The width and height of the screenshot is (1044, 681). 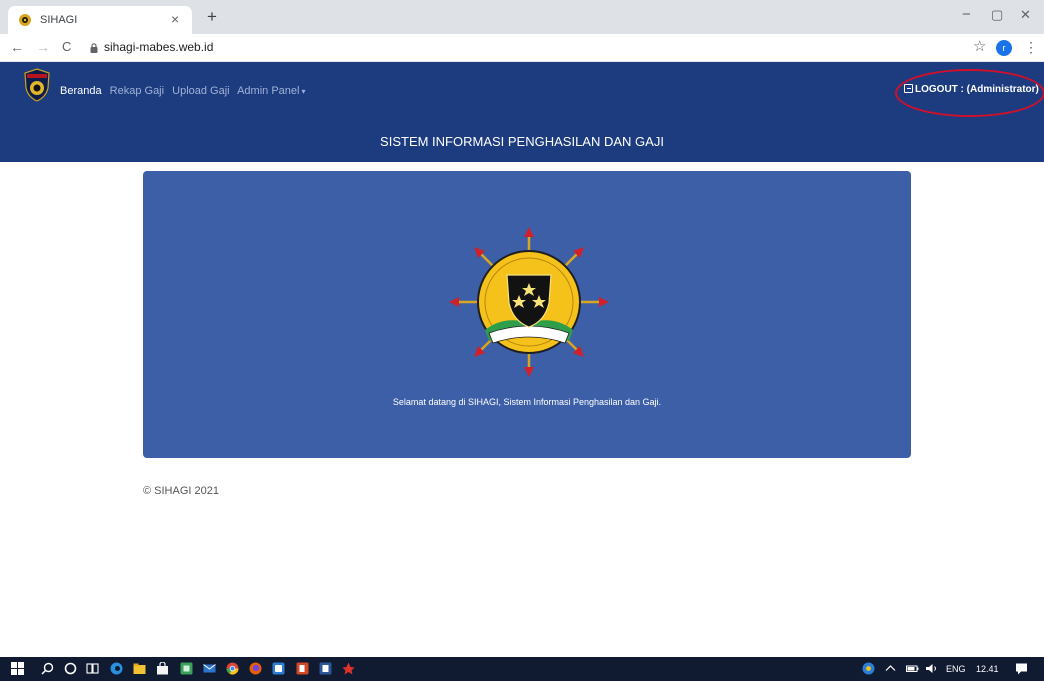 I want to click on chevron-up-icon, so click(x=890, y=668).